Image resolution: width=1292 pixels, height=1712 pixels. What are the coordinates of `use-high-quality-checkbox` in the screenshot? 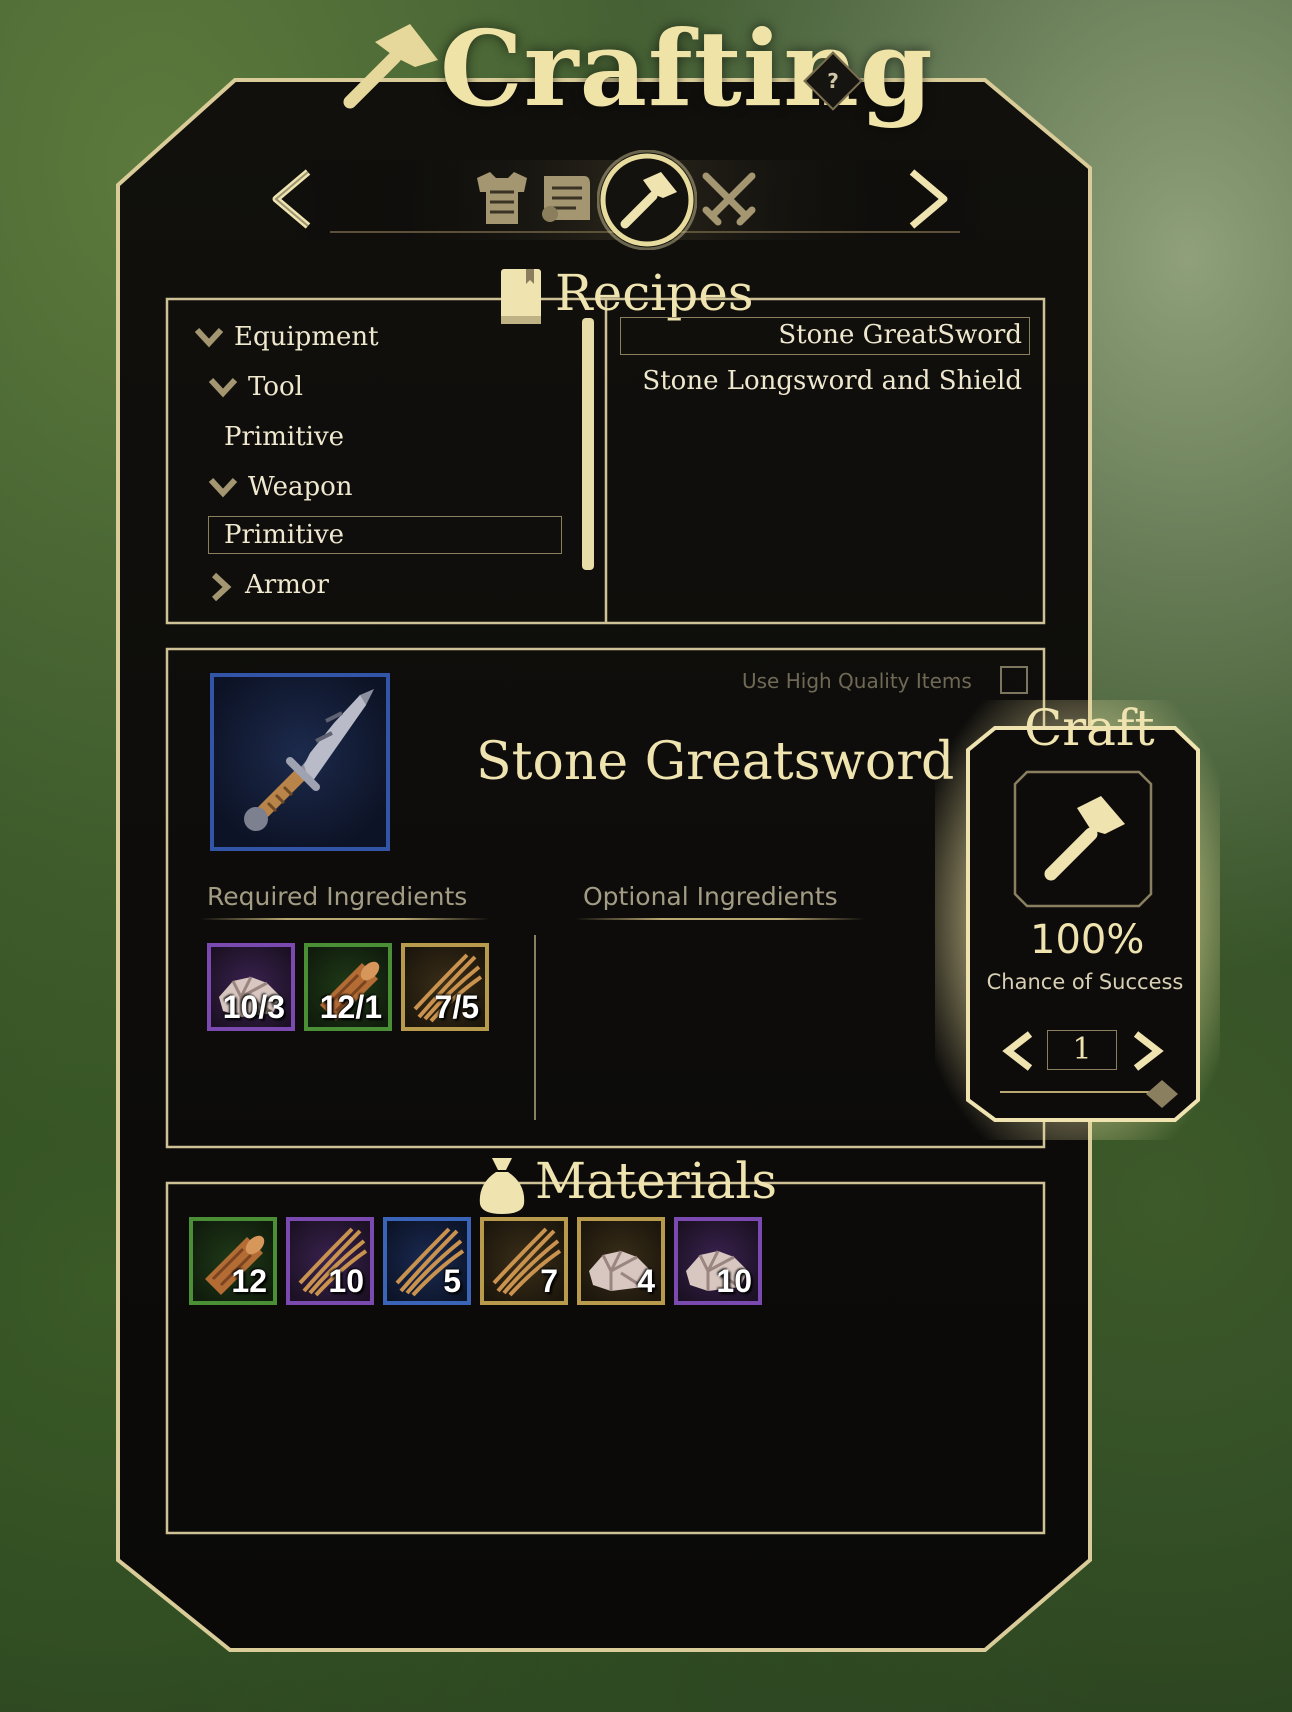 It's located at (1014, 680).